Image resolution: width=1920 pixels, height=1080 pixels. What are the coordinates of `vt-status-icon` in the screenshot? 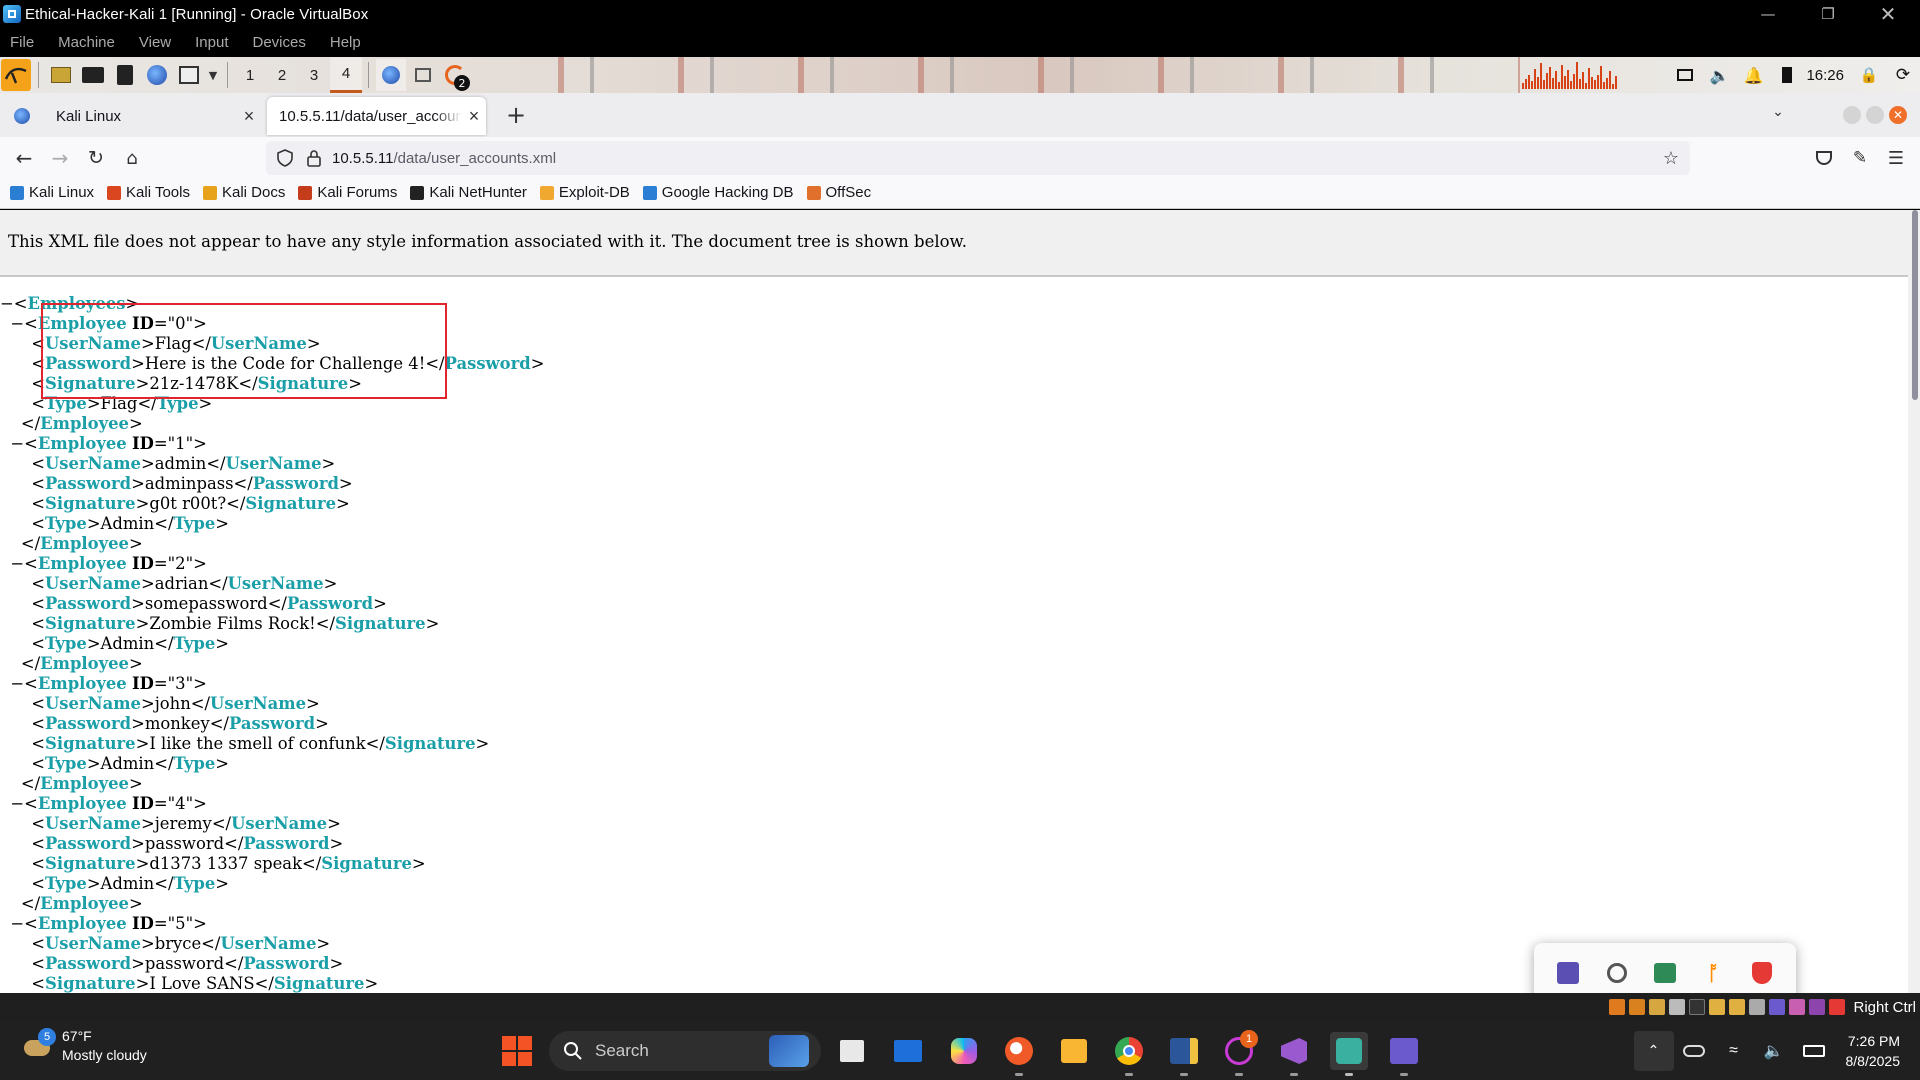 It's located at (1777, 1007).